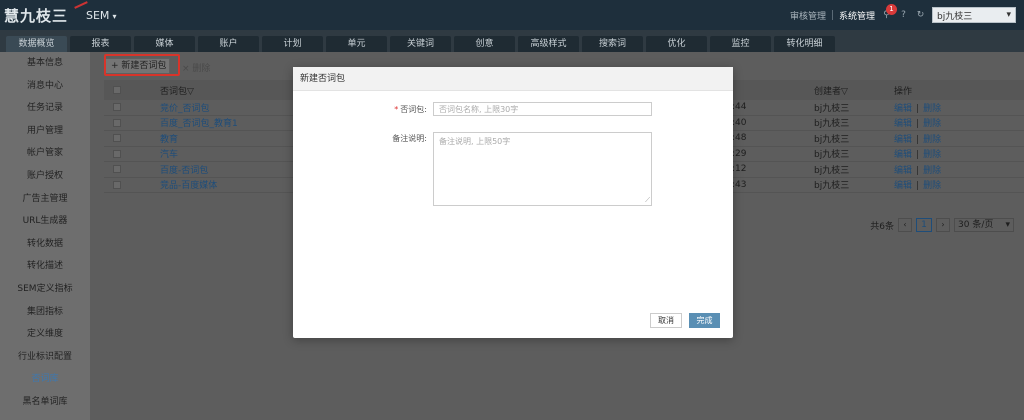  What do you see at coordinates (45, 86) in the screenshot?
I see `sidebar-item: 消息中心` at bounding box center [45, 86].